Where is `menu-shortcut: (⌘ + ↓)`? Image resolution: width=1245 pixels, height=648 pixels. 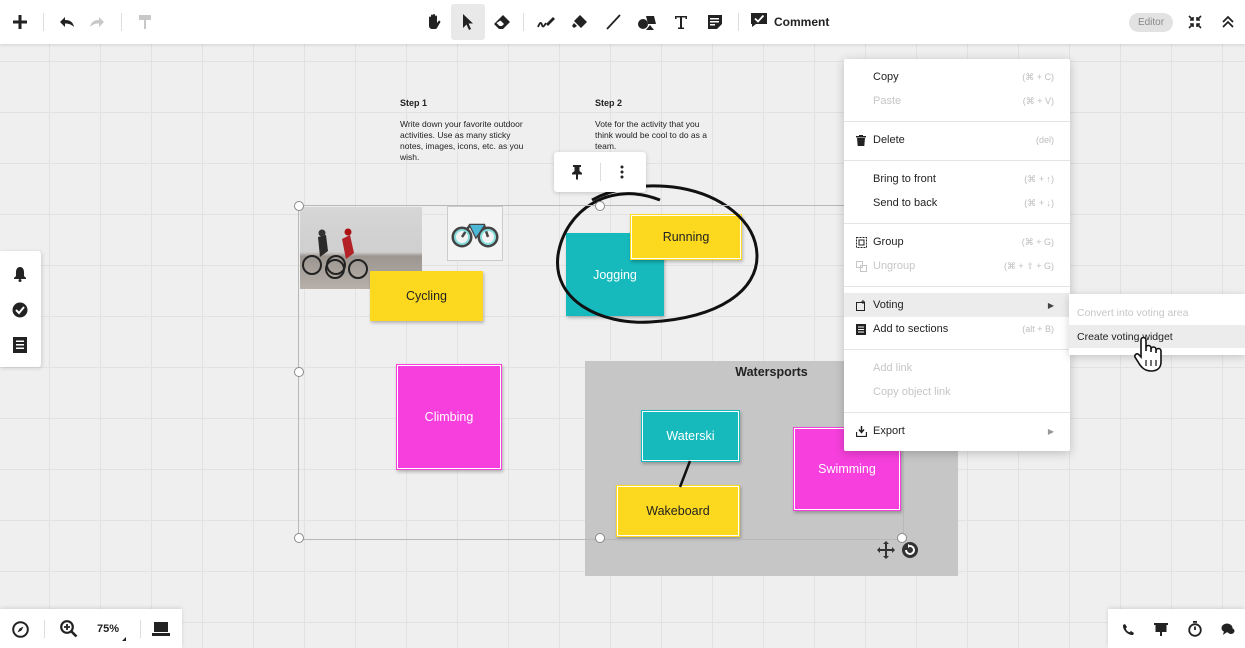 menu-shortcut: (⌘ + ↓) is located at coordinates (1039, 202).